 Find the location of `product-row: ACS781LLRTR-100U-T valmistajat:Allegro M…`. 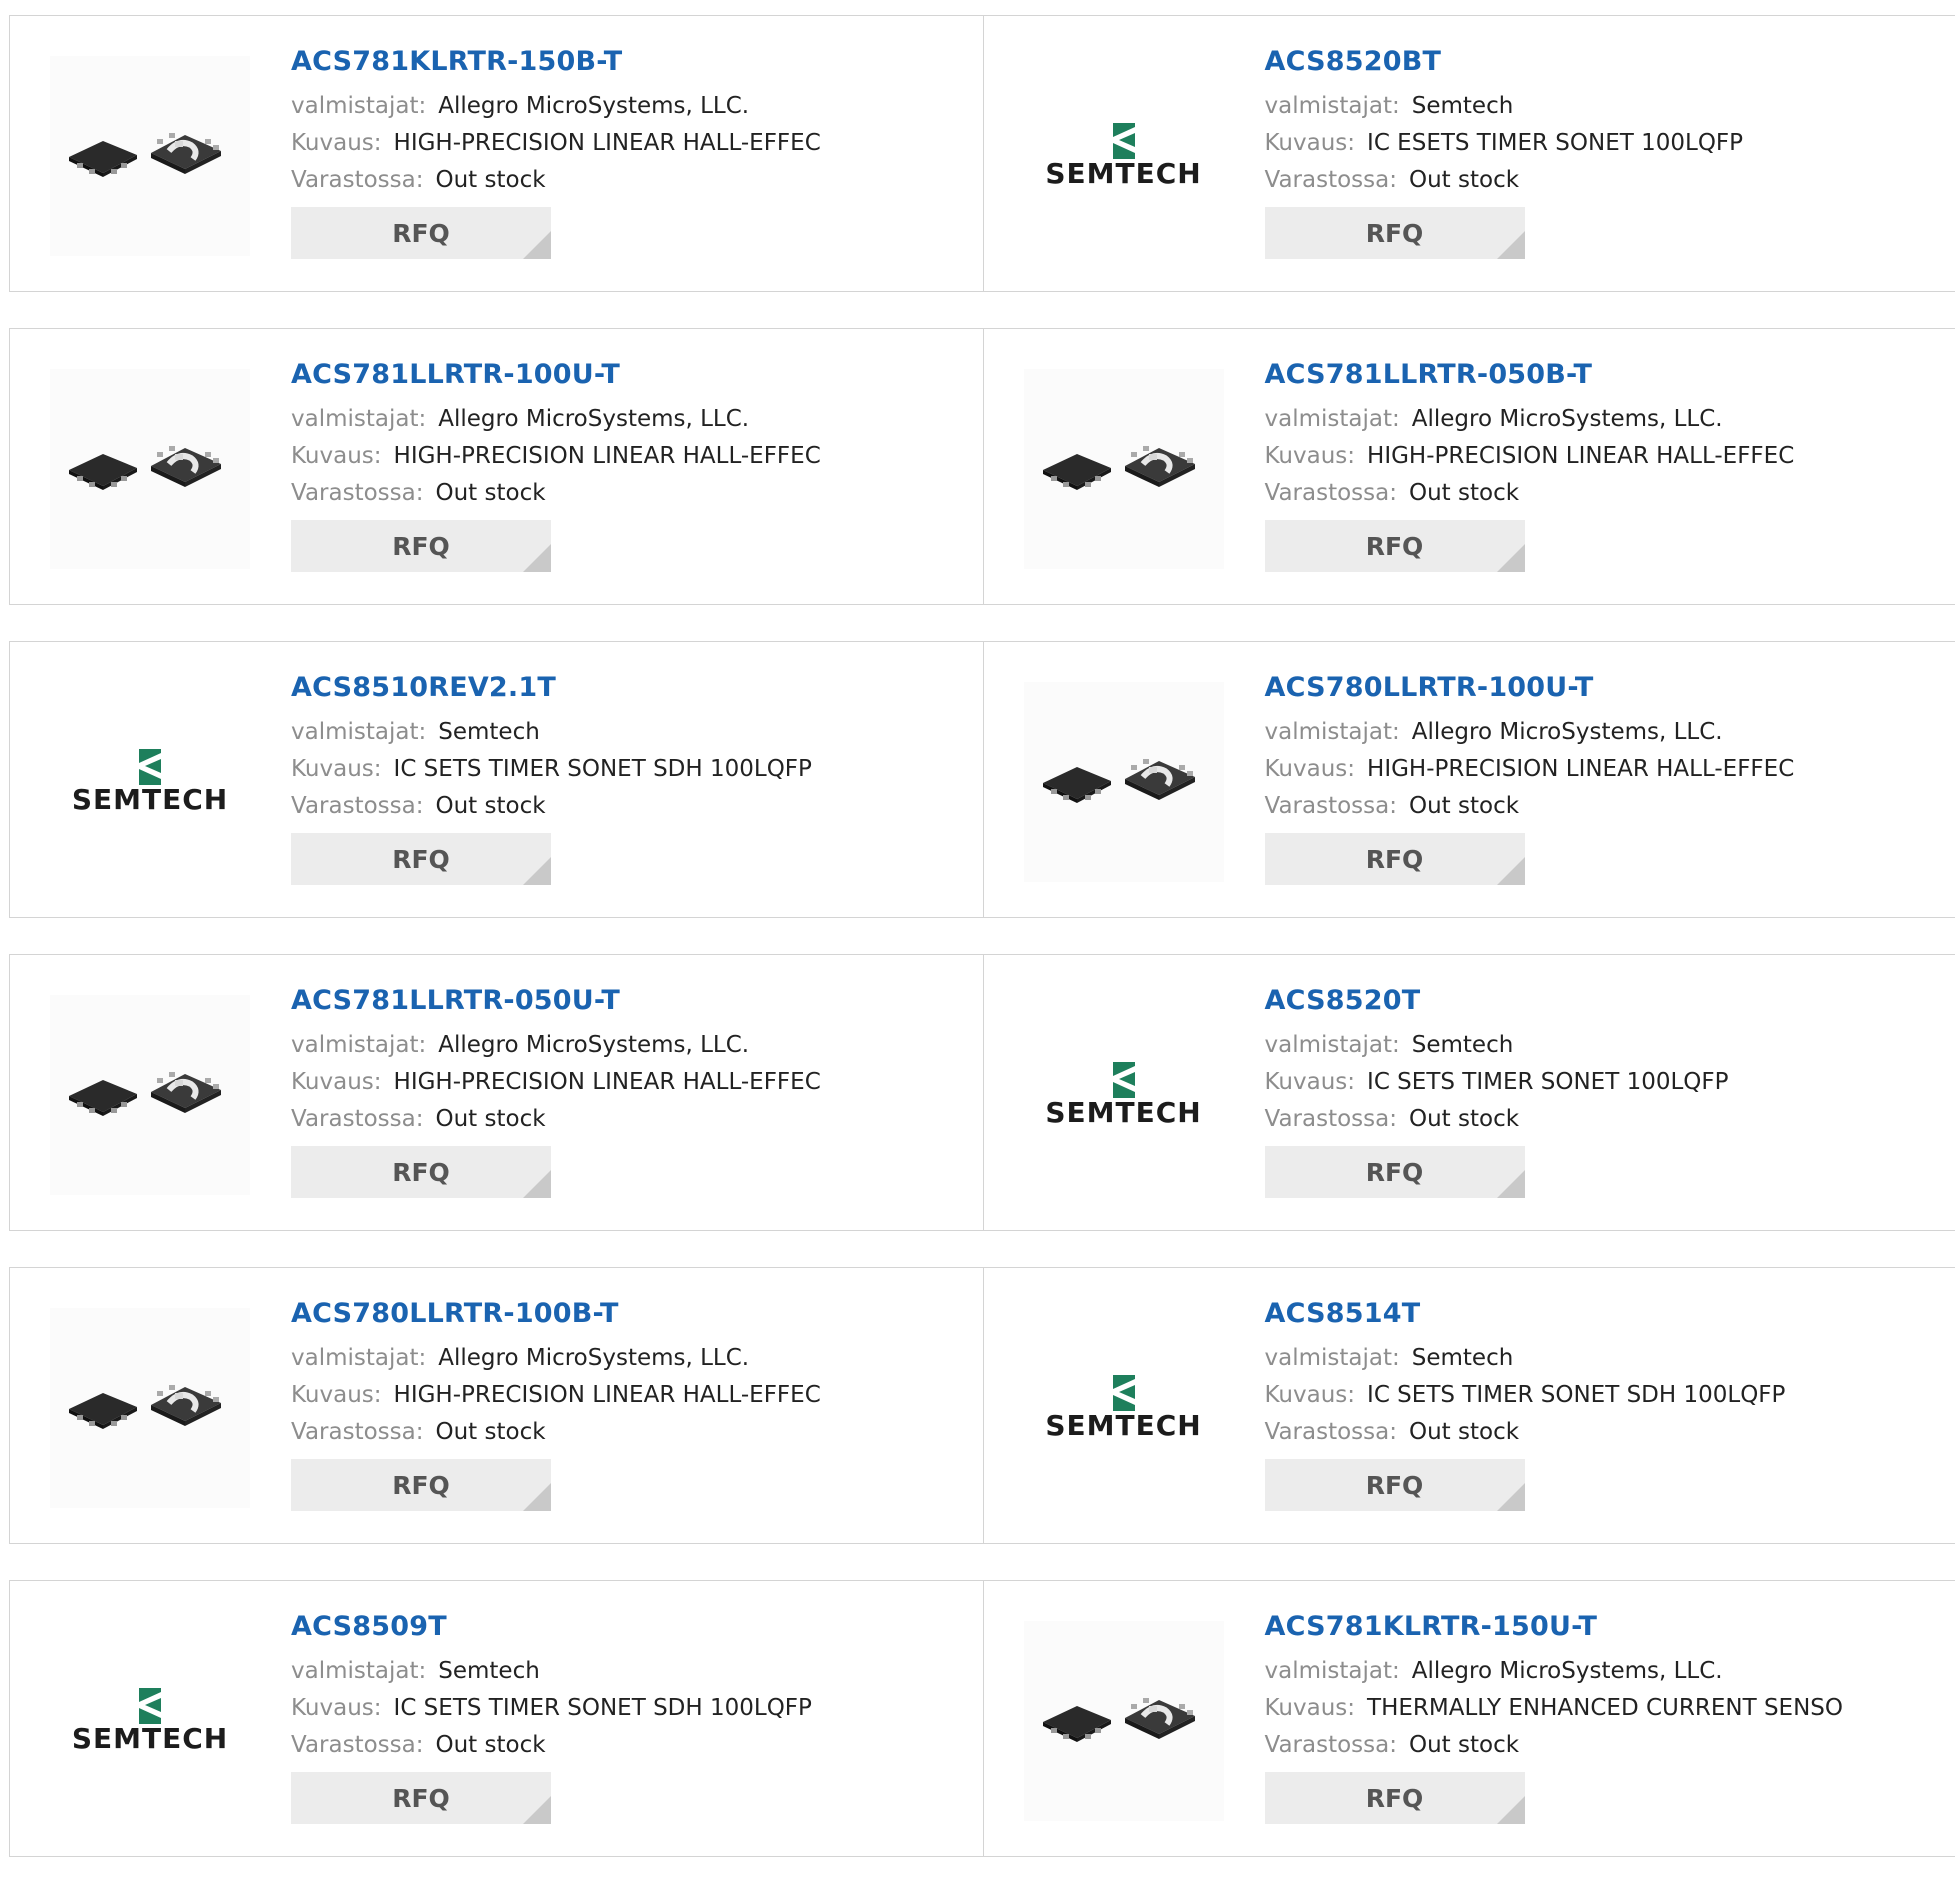

product-row: ACS781LLRTR-100U-T valmistajat:Allegro M… is located at coordinates (982, 466).